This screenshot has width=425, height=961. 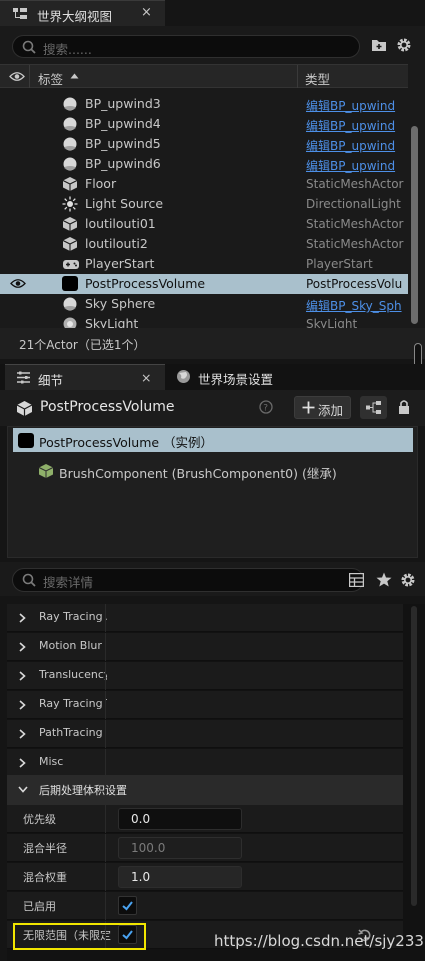 What do you see at coordinates (205, 705) in the screenshot?
I see `collapsed-section: Ray Tracing T` at bounding box center [205, 705].